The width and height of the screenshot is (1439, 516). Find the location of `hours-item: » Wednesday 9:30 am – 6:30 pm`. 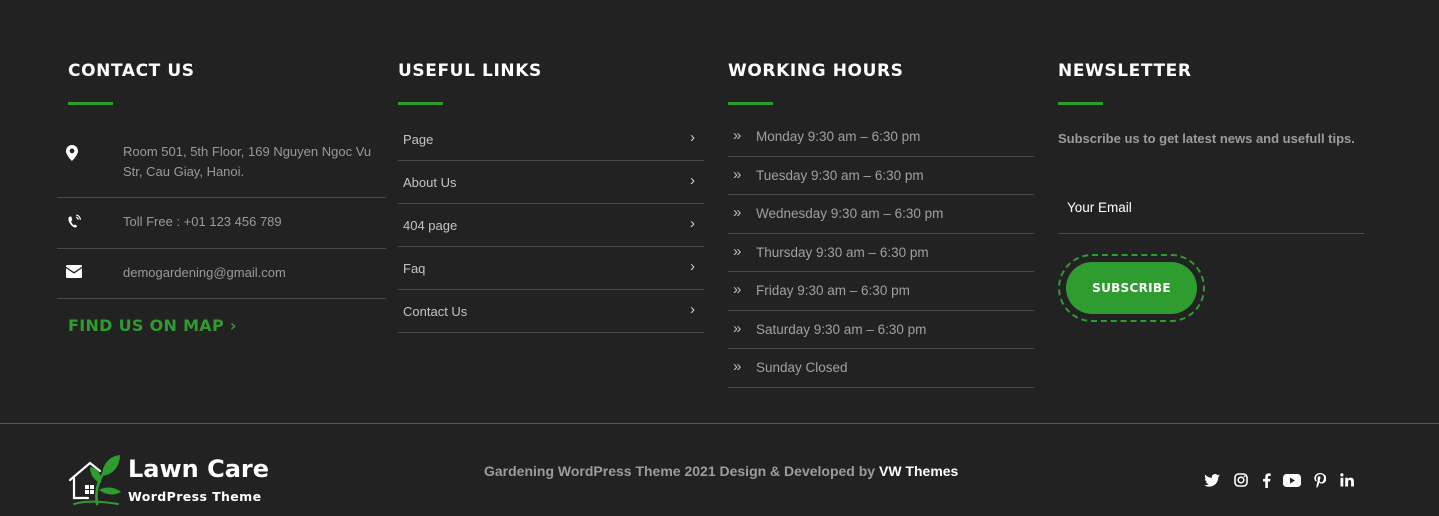

hours-item: » Wednesday 9:30 am – 6:30 pm is located at coordinates (881, 214).